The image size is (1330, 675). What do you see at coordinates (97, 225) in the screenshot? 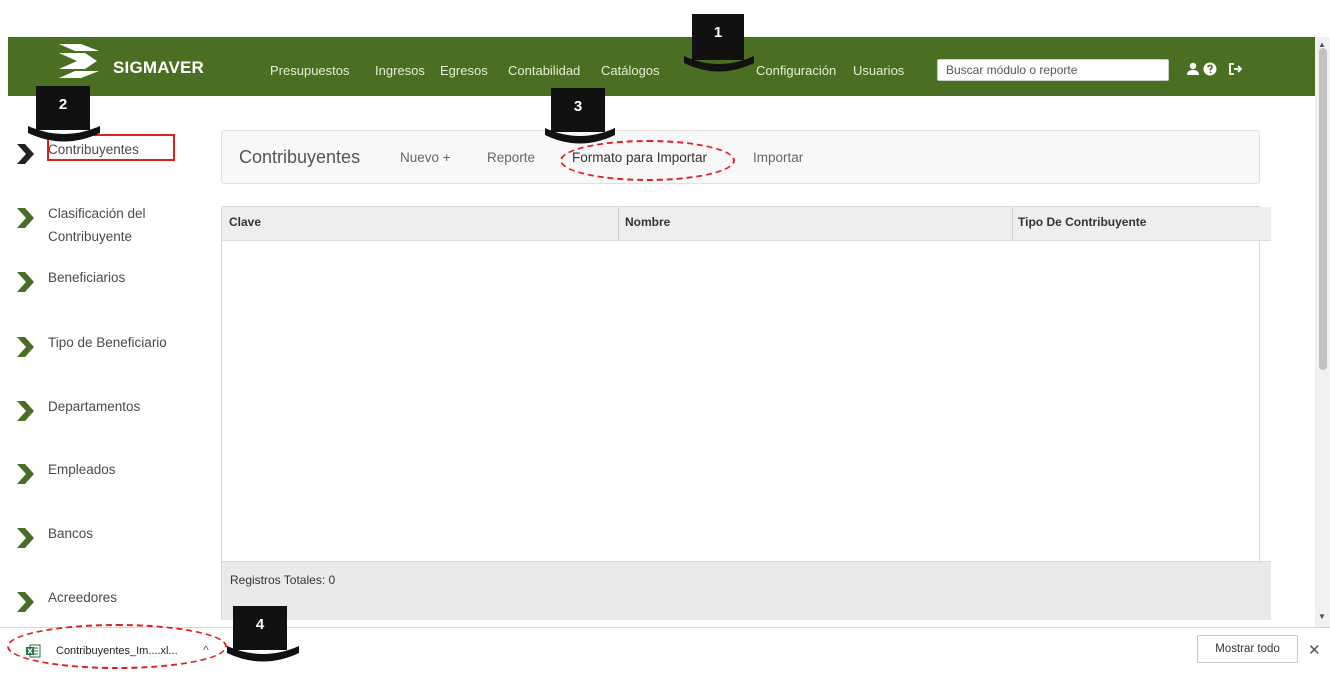
I see `sidebar-item-label: Clasificación del Contribuyente` at bounding box center [97, 225].